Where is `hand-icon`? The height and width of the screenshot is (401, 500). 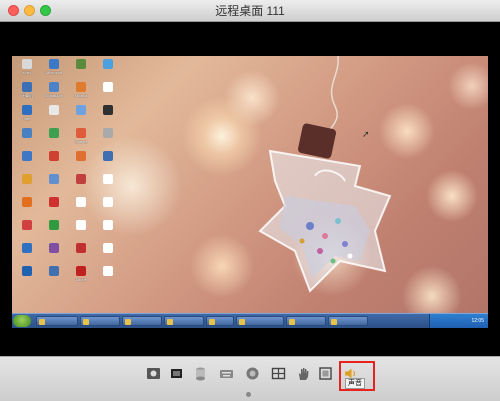 hand-icon is located at coordinates (304, 374).